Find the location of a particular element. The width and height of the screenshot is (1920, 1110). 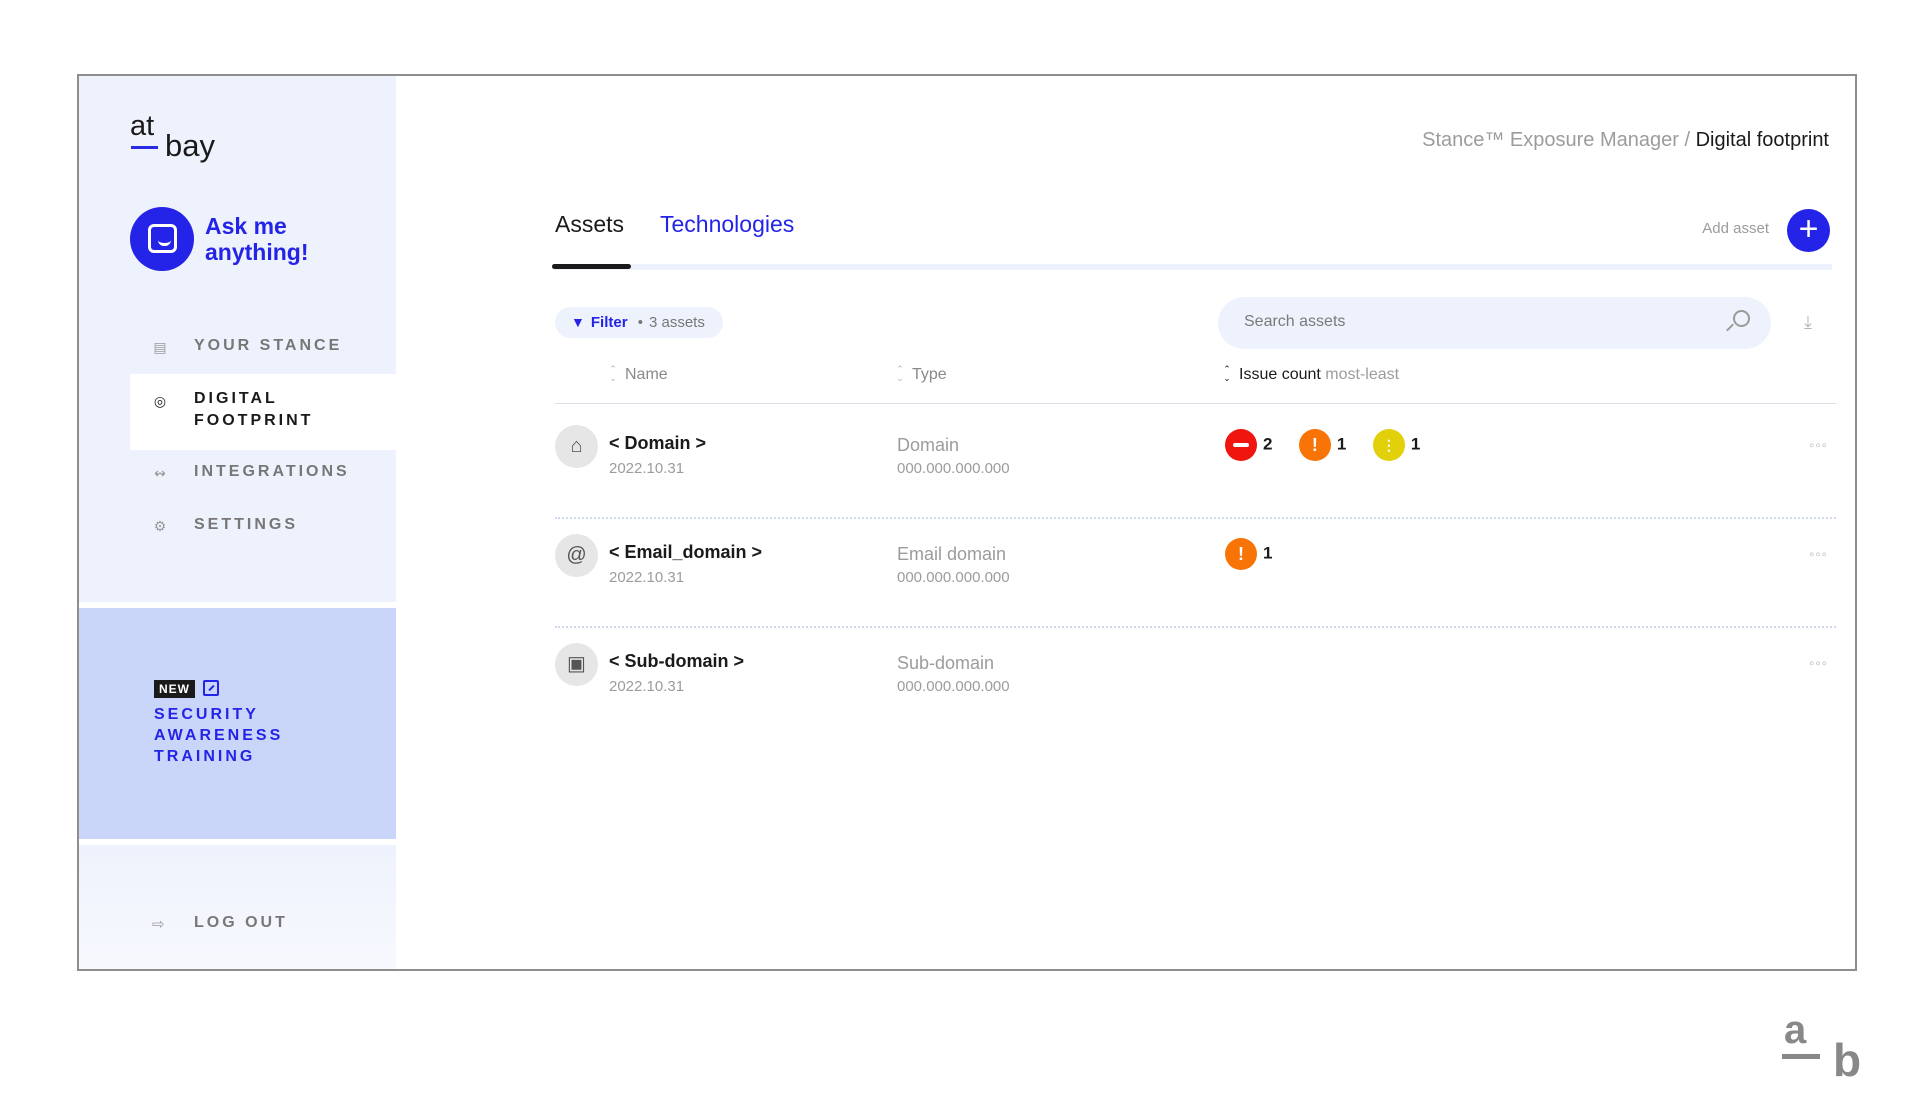

sidebar-item-digital-footprint: ◎ DIGITAL FOOTPRINT is located at coordinates (263, 412).